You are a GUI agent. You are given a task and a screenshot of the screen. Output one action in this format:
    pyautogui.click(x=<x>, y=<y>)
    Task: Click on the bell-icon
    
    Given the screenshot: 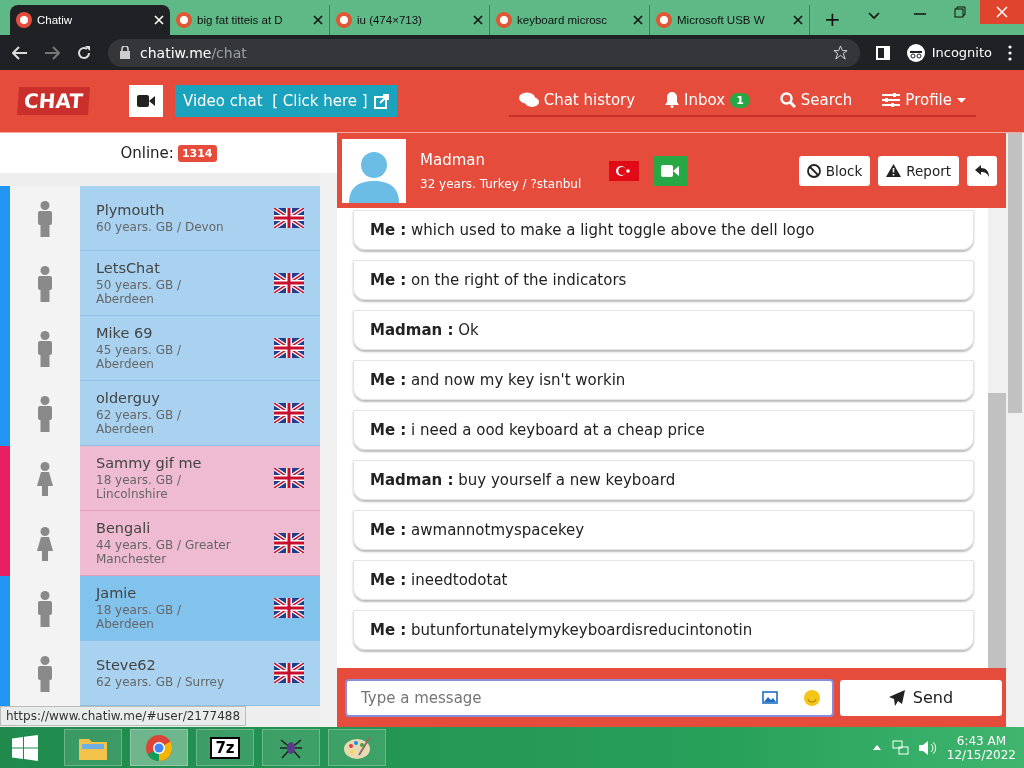 What is the action you would take?
    pyautogui.click(x=672, y=100)
    